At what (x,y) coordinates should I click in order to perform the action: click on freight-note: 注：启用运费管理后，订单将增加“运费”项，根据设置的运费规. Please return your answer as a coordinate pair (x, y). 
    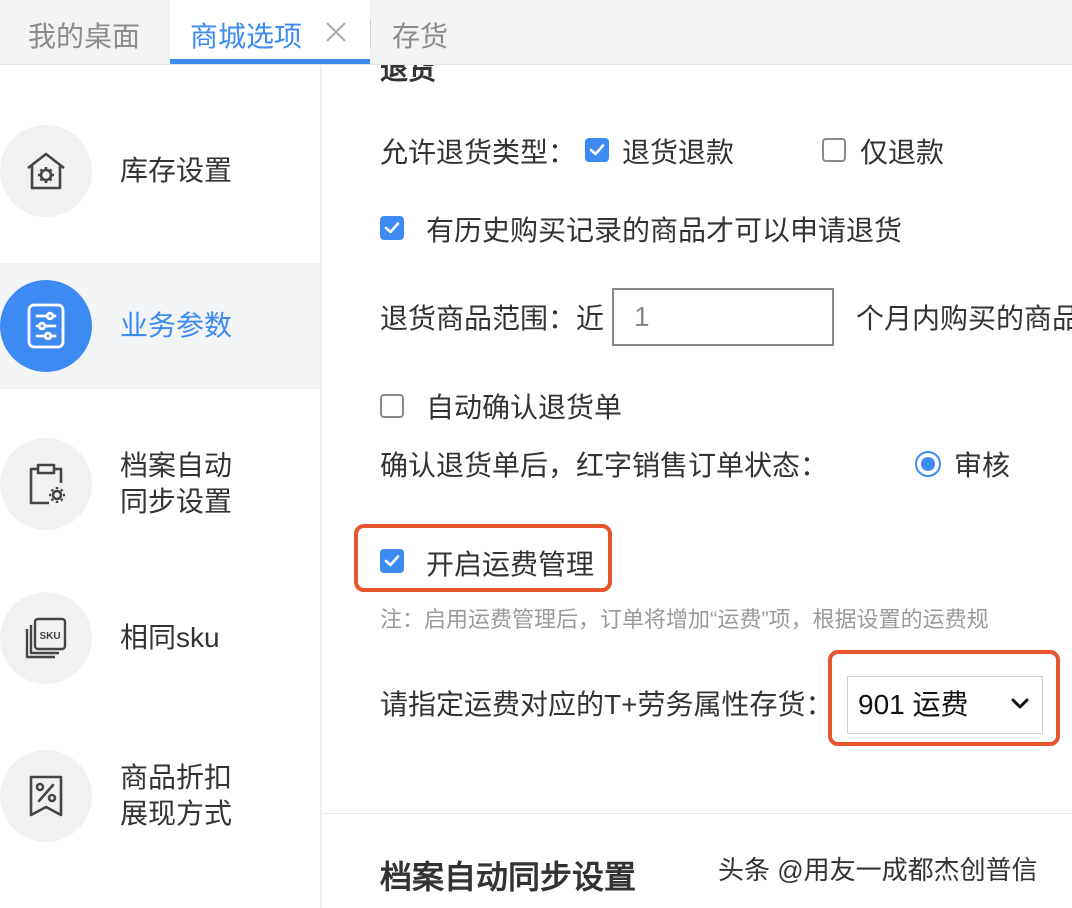
    Looking at the image, I should click on (684, 619).